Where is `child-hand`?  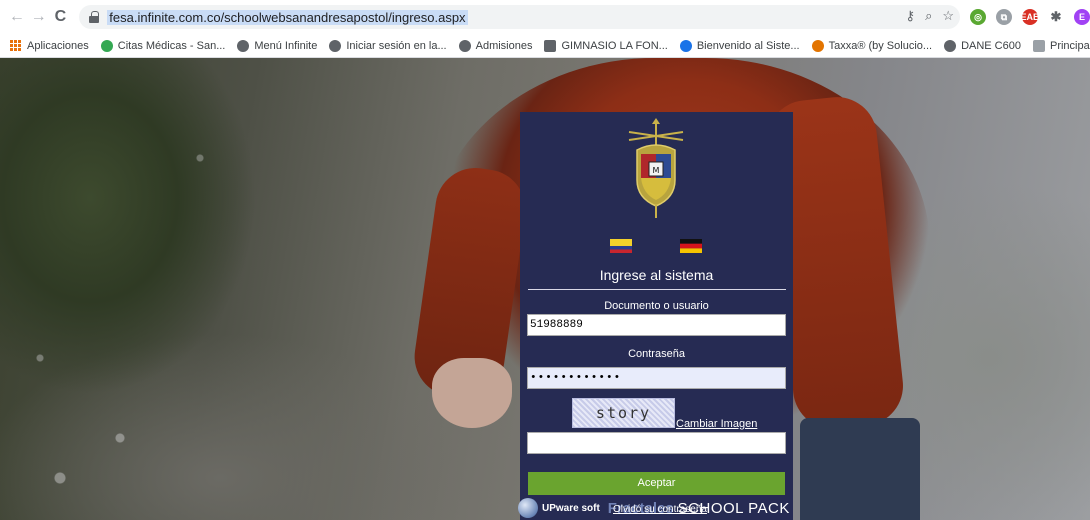
child-hand is located at coordinates (472, 393).